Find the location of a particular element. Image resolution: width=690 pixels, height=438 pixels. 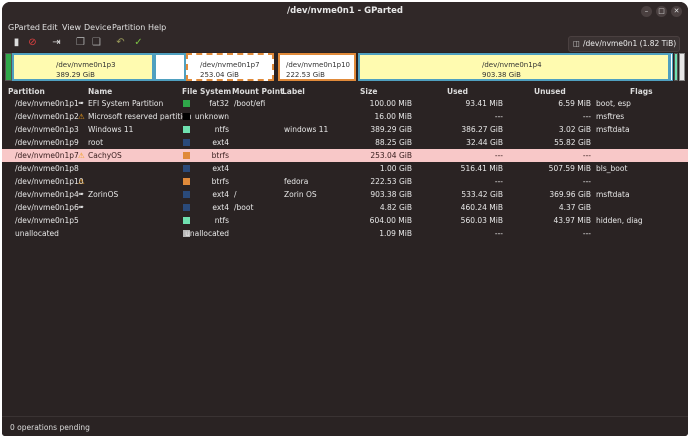

size-cell: 604.00 MiB is located at coordinates (390, 220).